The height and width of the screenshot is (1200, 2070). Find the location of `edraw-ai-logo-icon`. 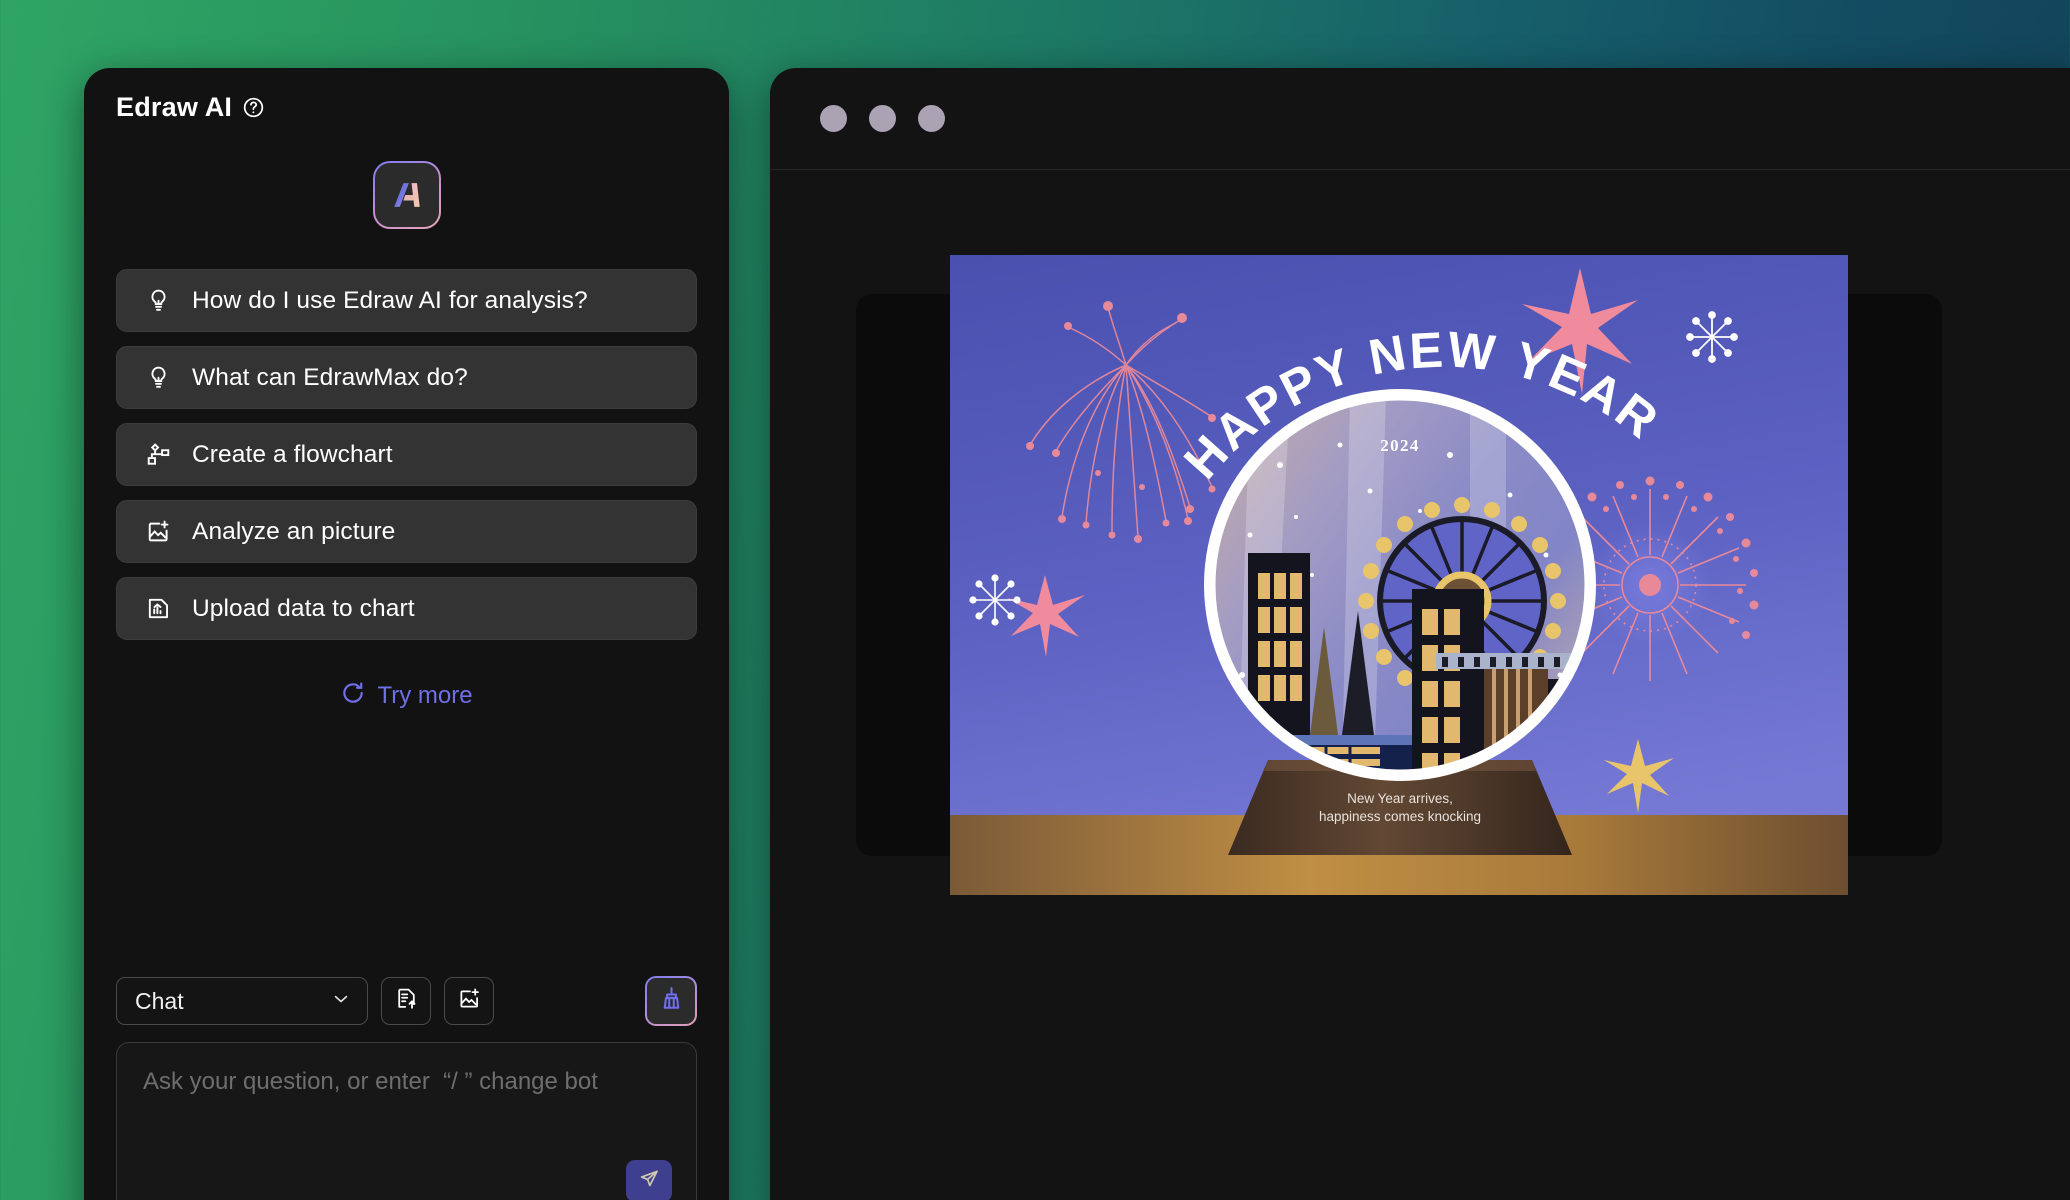

edraw-ai-logo-icon is located at coordinates (407, 195).